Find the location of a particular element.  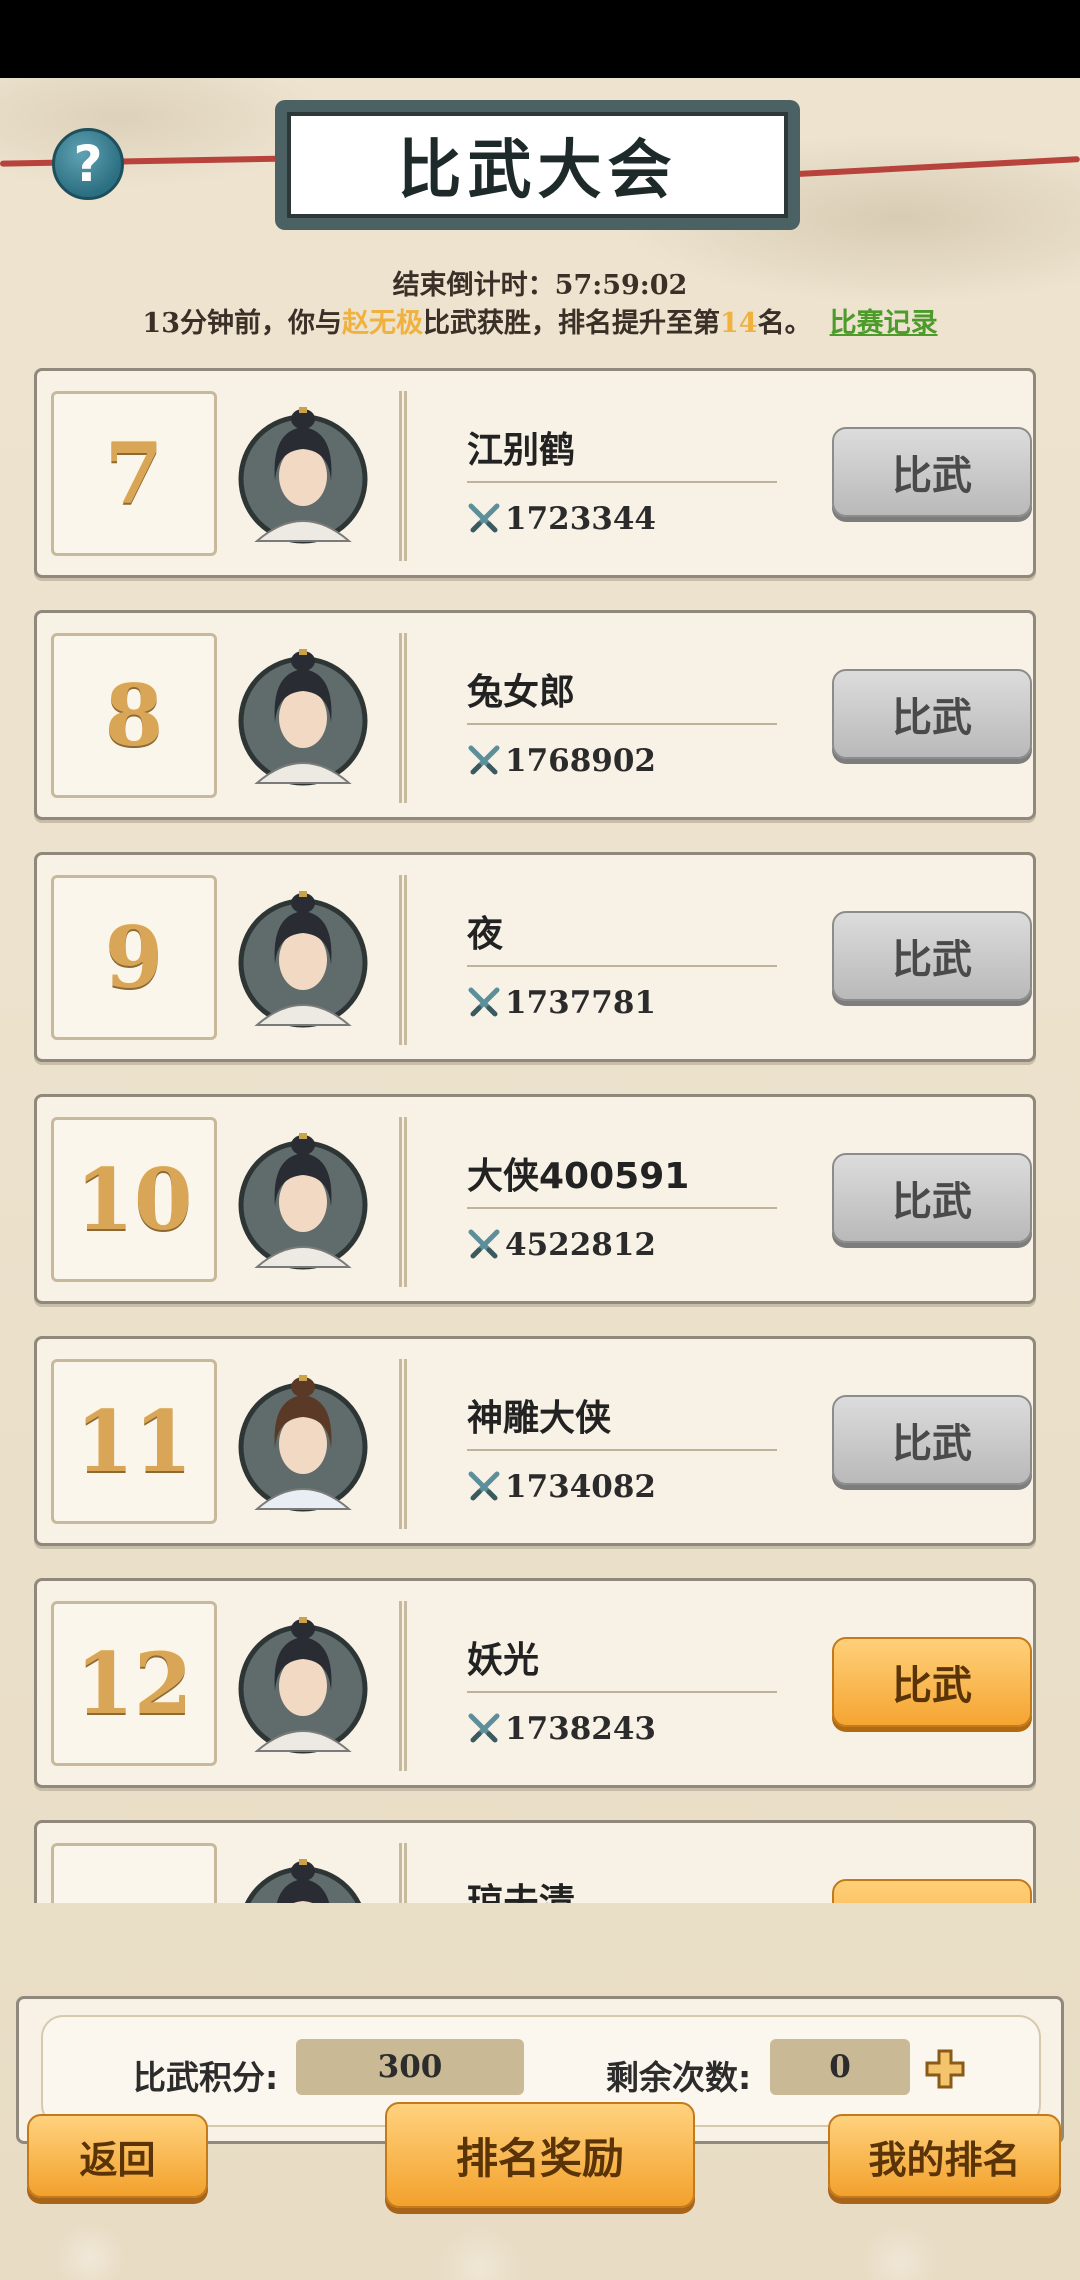

rank-number: 10 is located at coordinates (134, 1199).